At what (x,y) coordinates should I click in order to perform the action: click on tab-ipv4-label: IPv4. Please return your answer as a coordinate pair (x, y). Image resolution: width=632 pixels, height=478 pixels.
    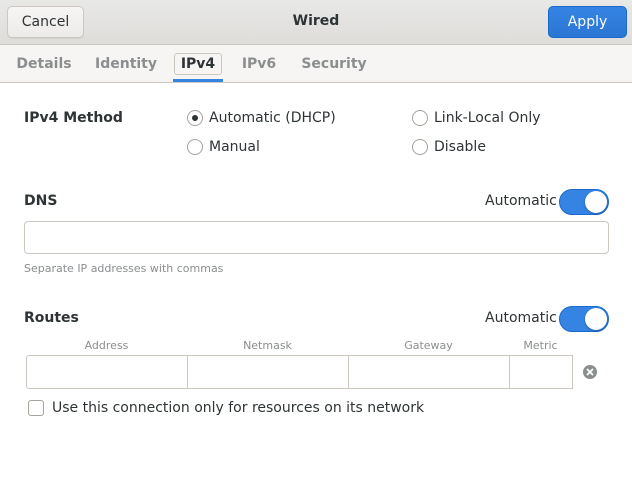
    Looking at the image, I should click on (198, 63).